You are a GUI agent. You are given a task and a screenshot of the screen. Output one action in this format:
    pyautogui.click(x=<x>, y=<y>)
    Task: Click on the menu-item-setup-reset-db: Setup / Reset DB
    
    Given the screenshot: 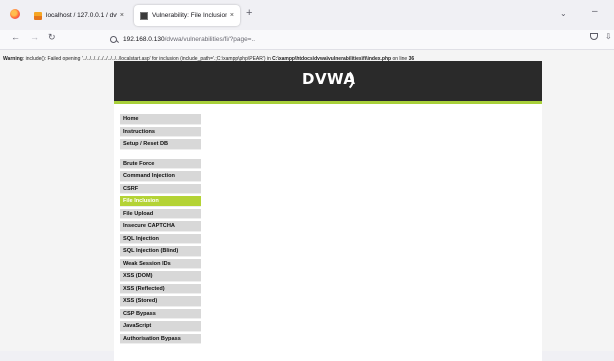 What is the action you would take?
    pyautogui.click(x=160, y=144)
    